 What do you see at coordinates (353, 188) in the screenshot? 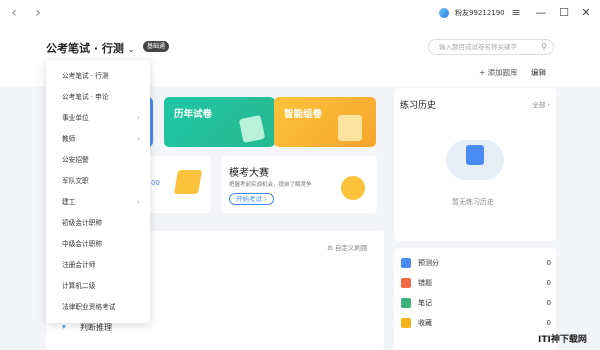
I see `trophy-icon` at bounding box center [353, 188].